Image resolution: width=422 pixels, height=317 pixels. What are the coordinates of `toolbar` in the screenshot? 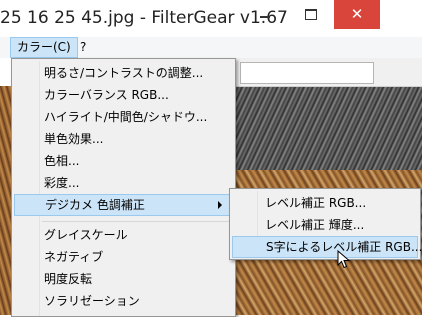 It's located at (329, 72).